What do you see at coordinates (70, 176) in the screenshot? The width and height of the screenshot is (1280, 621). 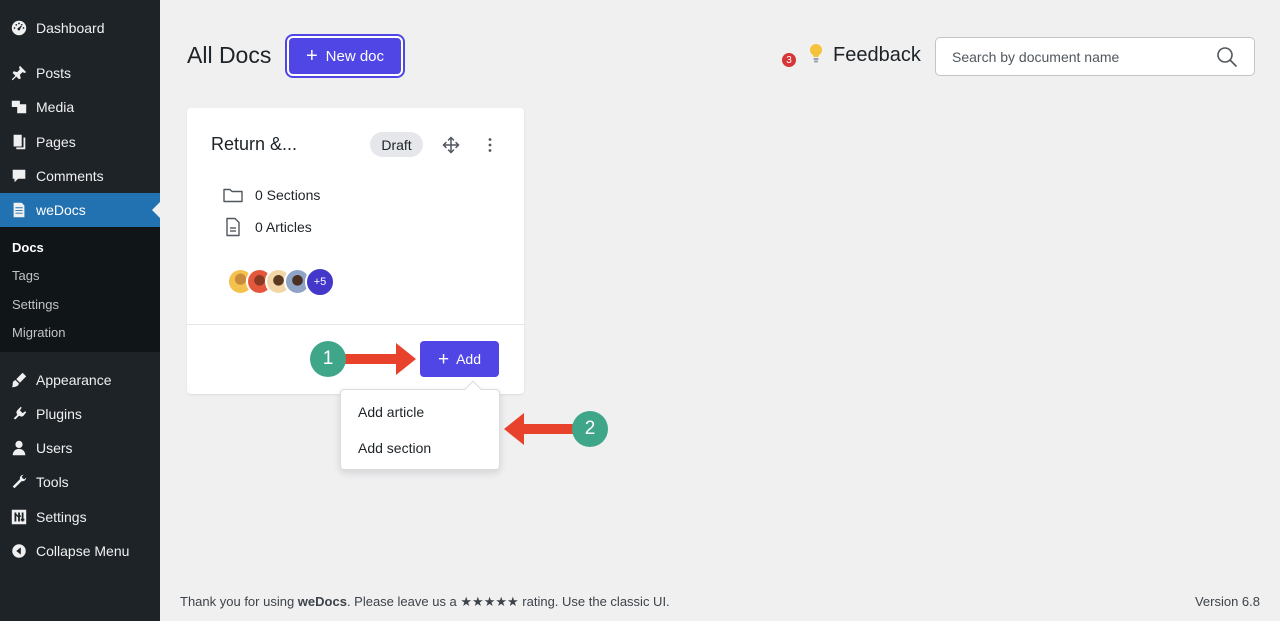 I see `sidebar-item-label: Comments` at bounding box center [70, 176].